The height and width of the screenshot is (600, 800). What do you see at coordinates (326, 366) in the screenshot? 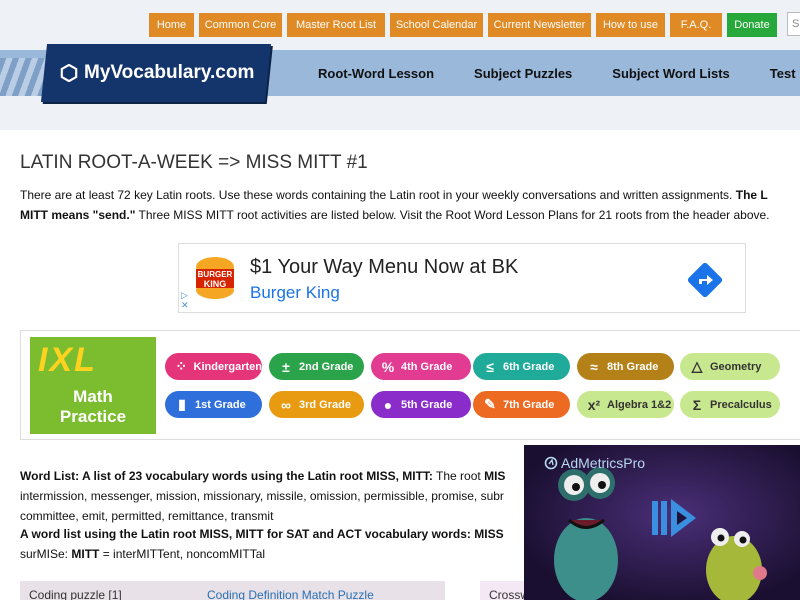
I see `grade-label: 2nd Grade` at bounding box center [326, 366].